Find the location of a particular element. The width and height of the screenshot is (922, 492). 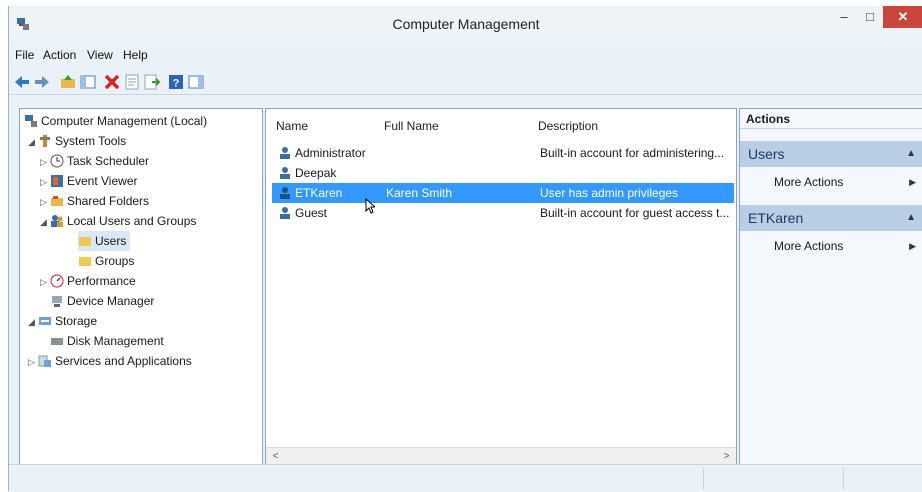

column-header-description: Description is located at coordinates (568, 126).